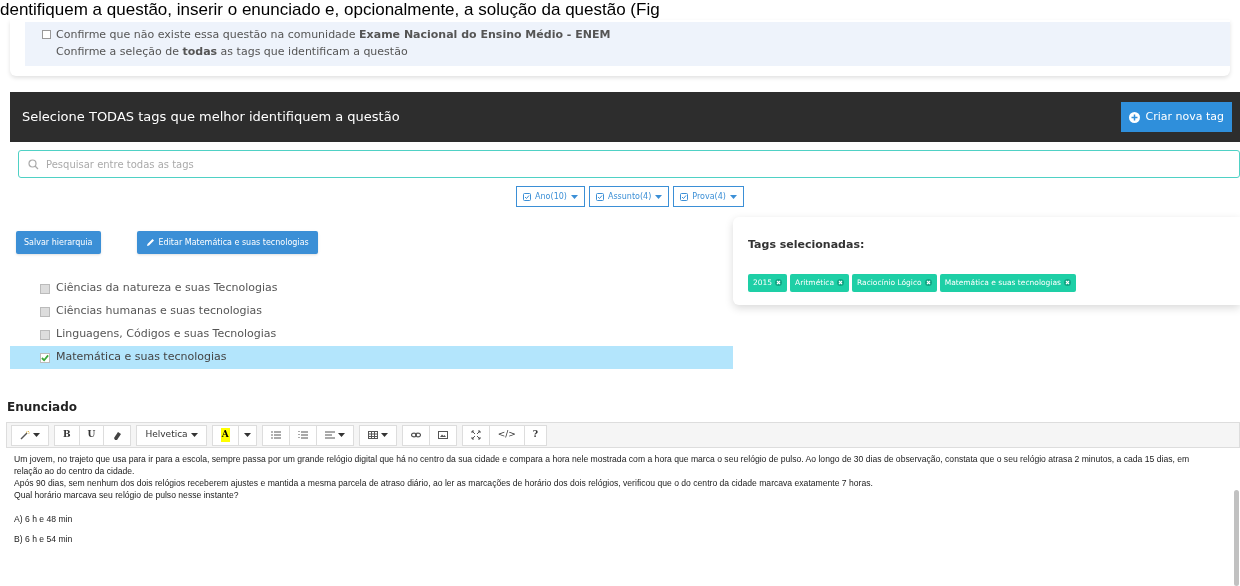  I want to click on link-icon, so click(415, 435).